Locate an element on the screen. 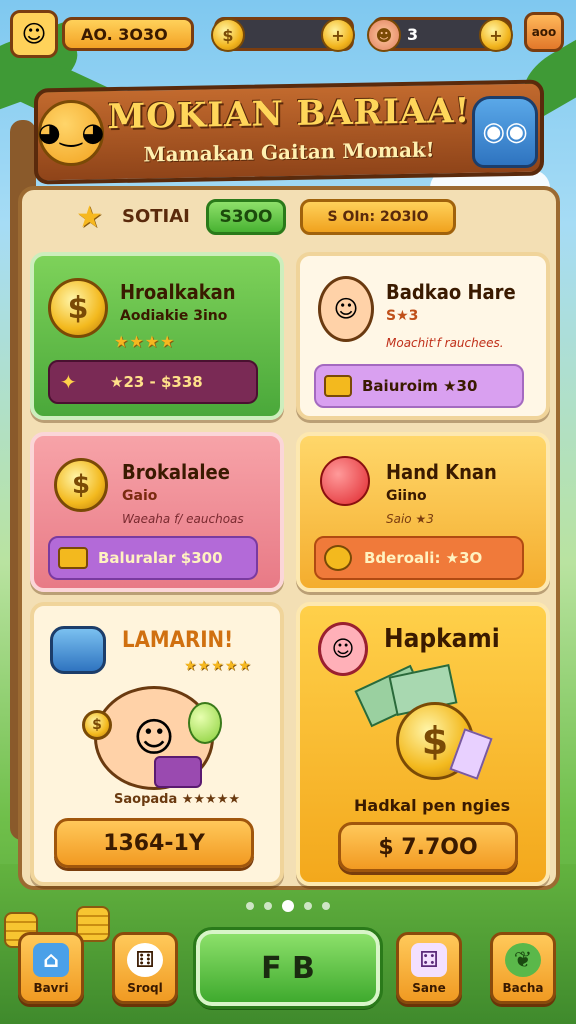  card-subtitle: Gaio is located at coordinates (140, 496).